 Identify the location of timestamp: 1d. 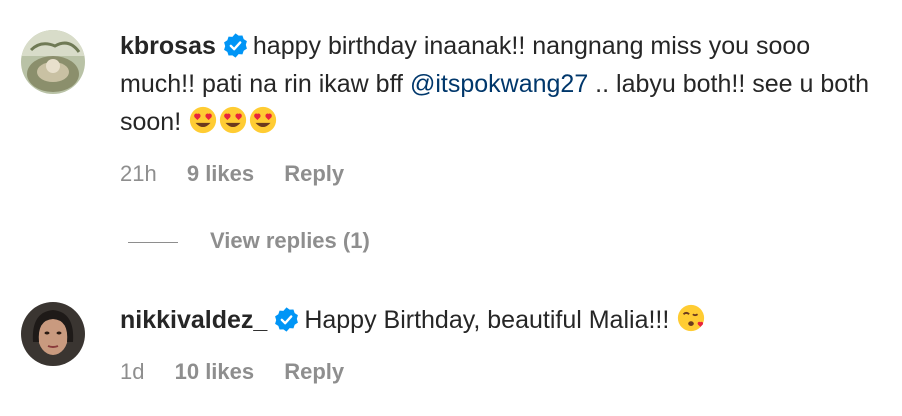
(132, 371).